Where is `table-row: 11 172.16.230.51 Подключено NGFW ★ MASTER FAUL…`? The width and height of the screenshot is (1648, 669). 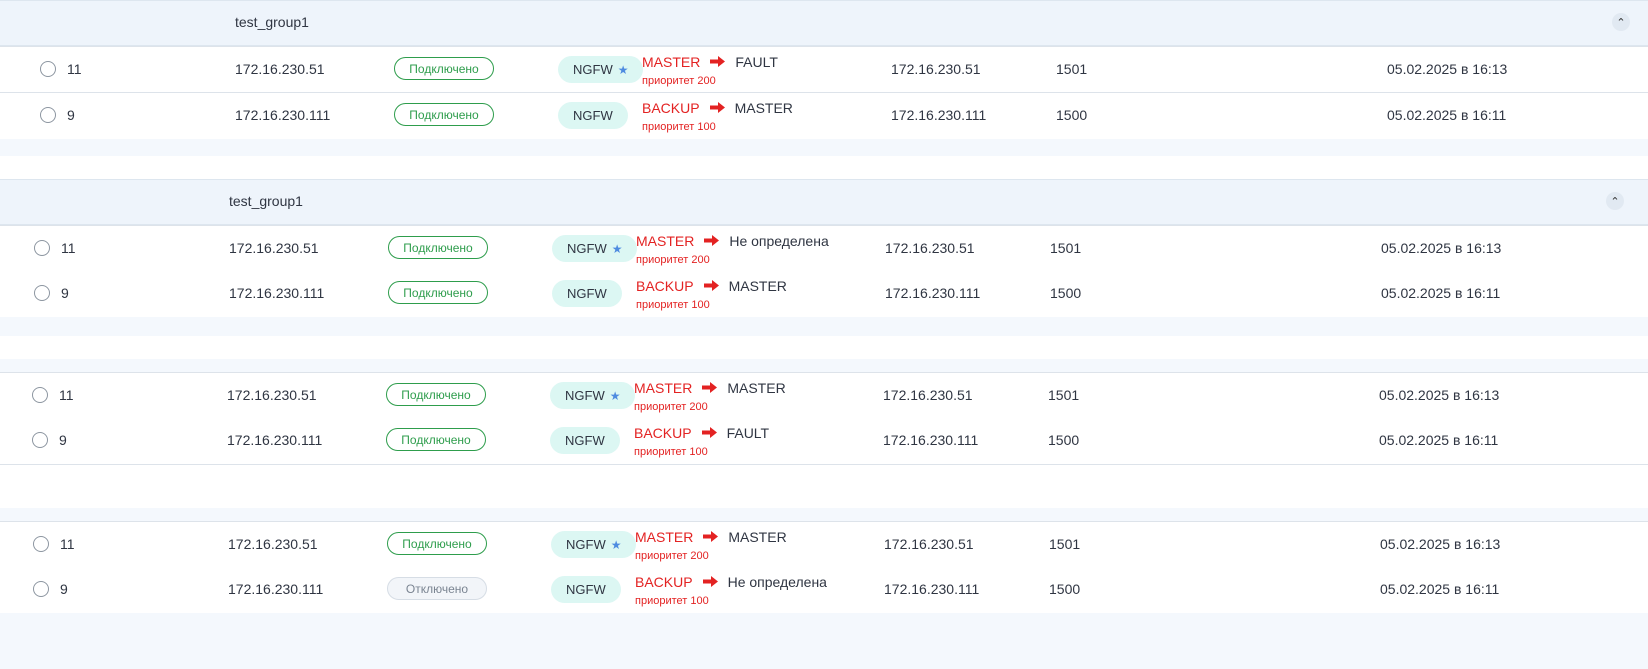 table-row: 11 172.16.230.51 Подключено NGFW ★ MASTER FAUL… is located at coordinates (824, 69).